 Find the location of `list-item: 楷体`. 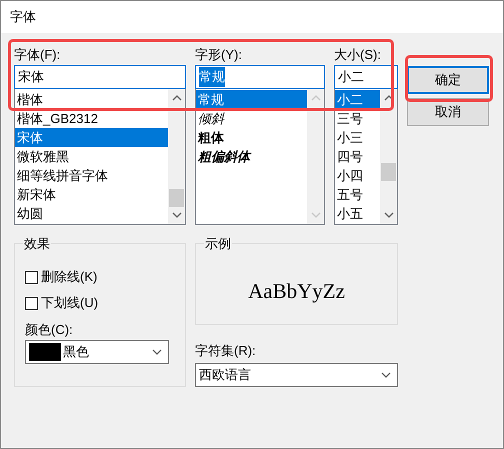

list-item: 楷体 is located at coordinates (91, 99).